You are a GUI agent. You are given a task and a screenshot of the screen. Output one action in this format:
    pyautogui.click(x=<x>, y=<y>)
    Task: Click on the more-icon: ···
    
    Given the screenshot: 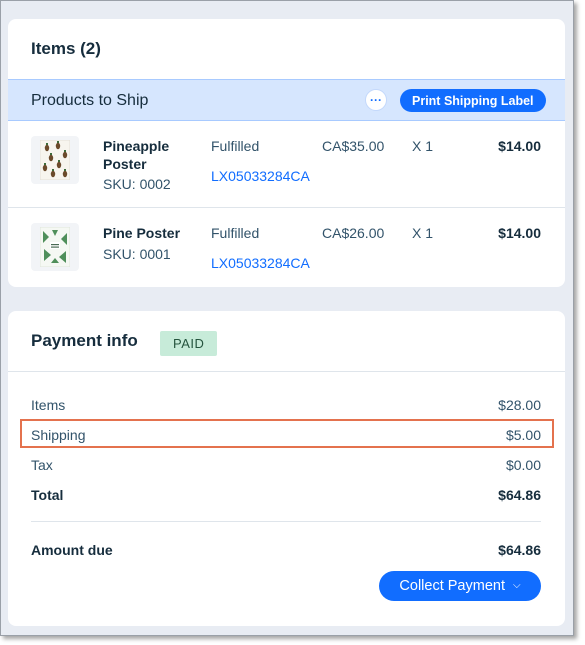 What is the action you would take?
    pyautogui.click(x=376, y=100)
    